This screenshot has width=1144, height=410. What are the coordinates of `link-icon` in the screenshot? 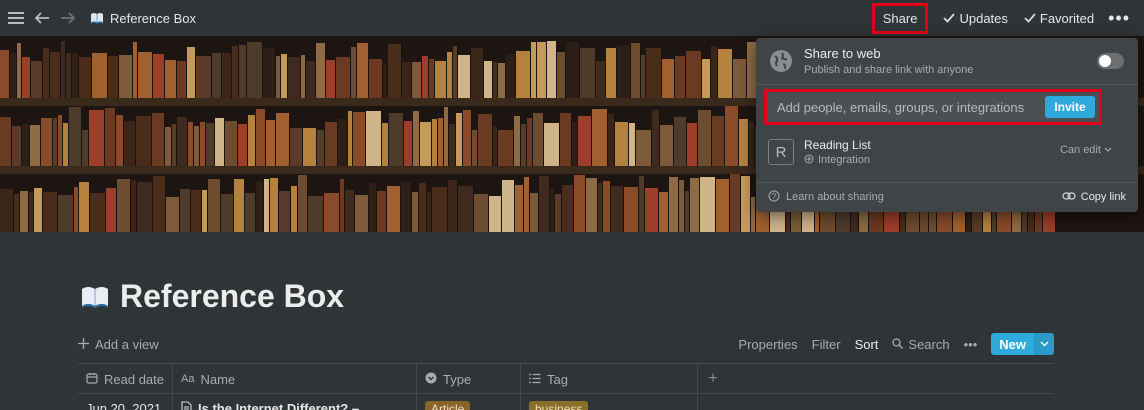 It's located at (1069, 197).